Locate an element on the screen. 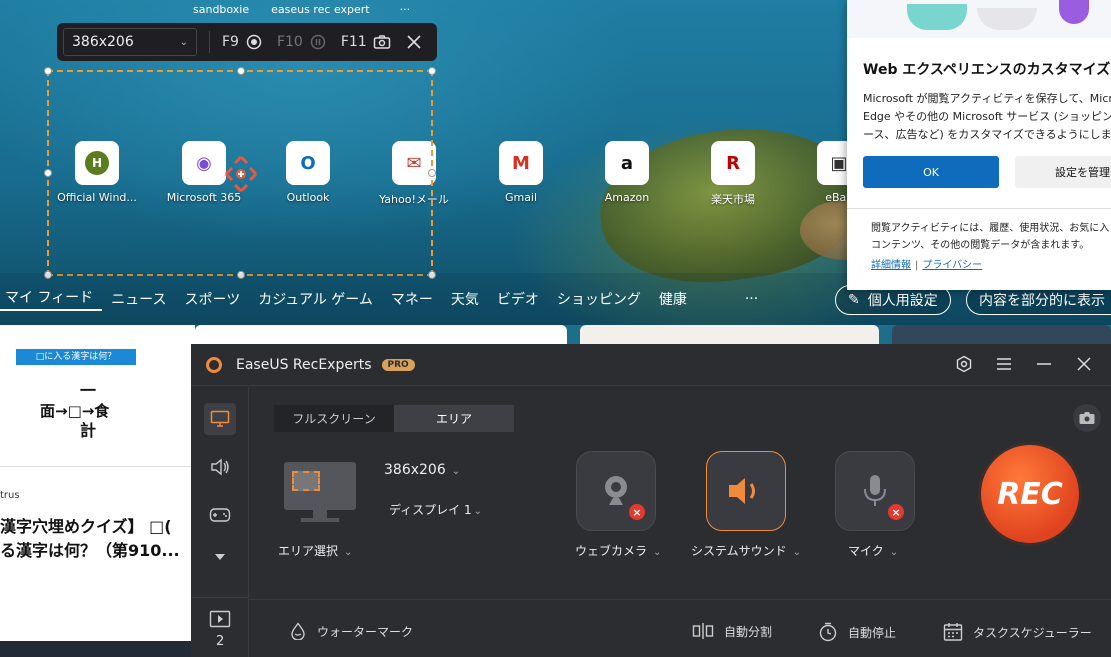 This screenshot has height=657, width=1111. system-sound-dropdown: システムサウンド ⌄ is located at coordinates (746, 550).